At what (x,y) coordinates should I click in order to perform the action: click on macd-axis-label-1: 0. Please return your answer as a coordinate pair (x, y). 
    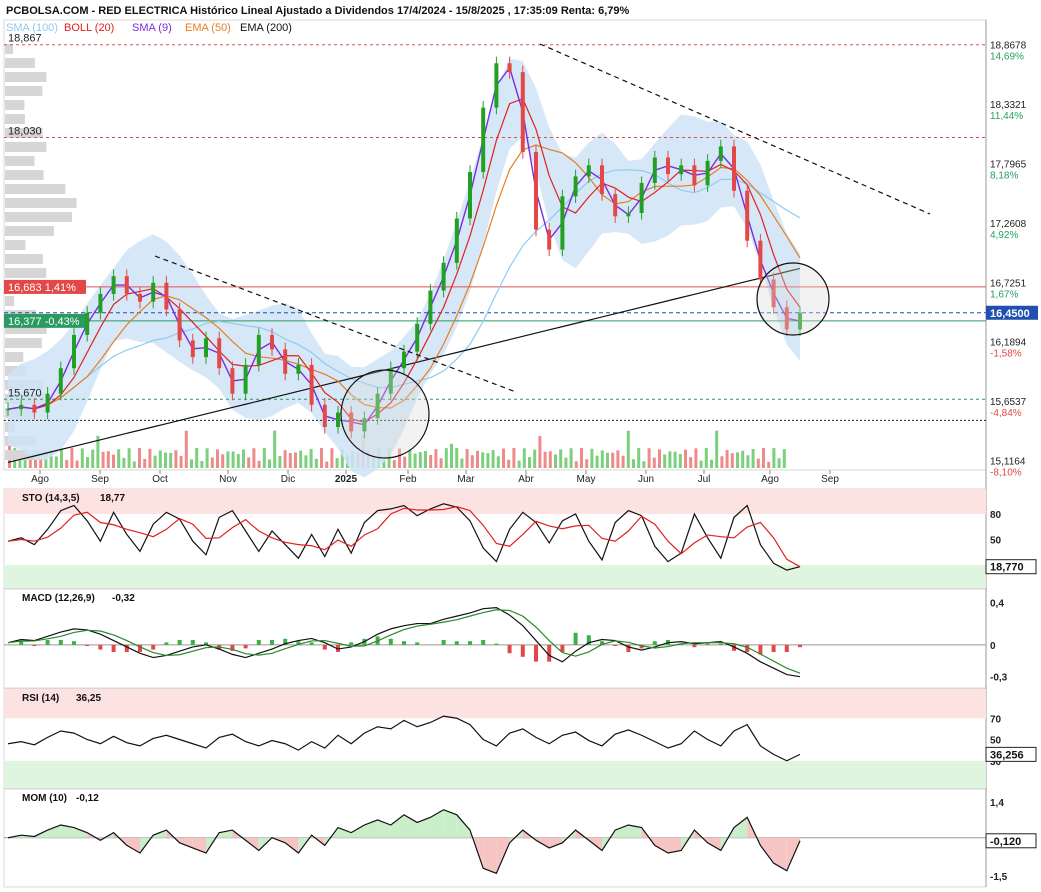
    Looking at the image, I should click on (993, 646).